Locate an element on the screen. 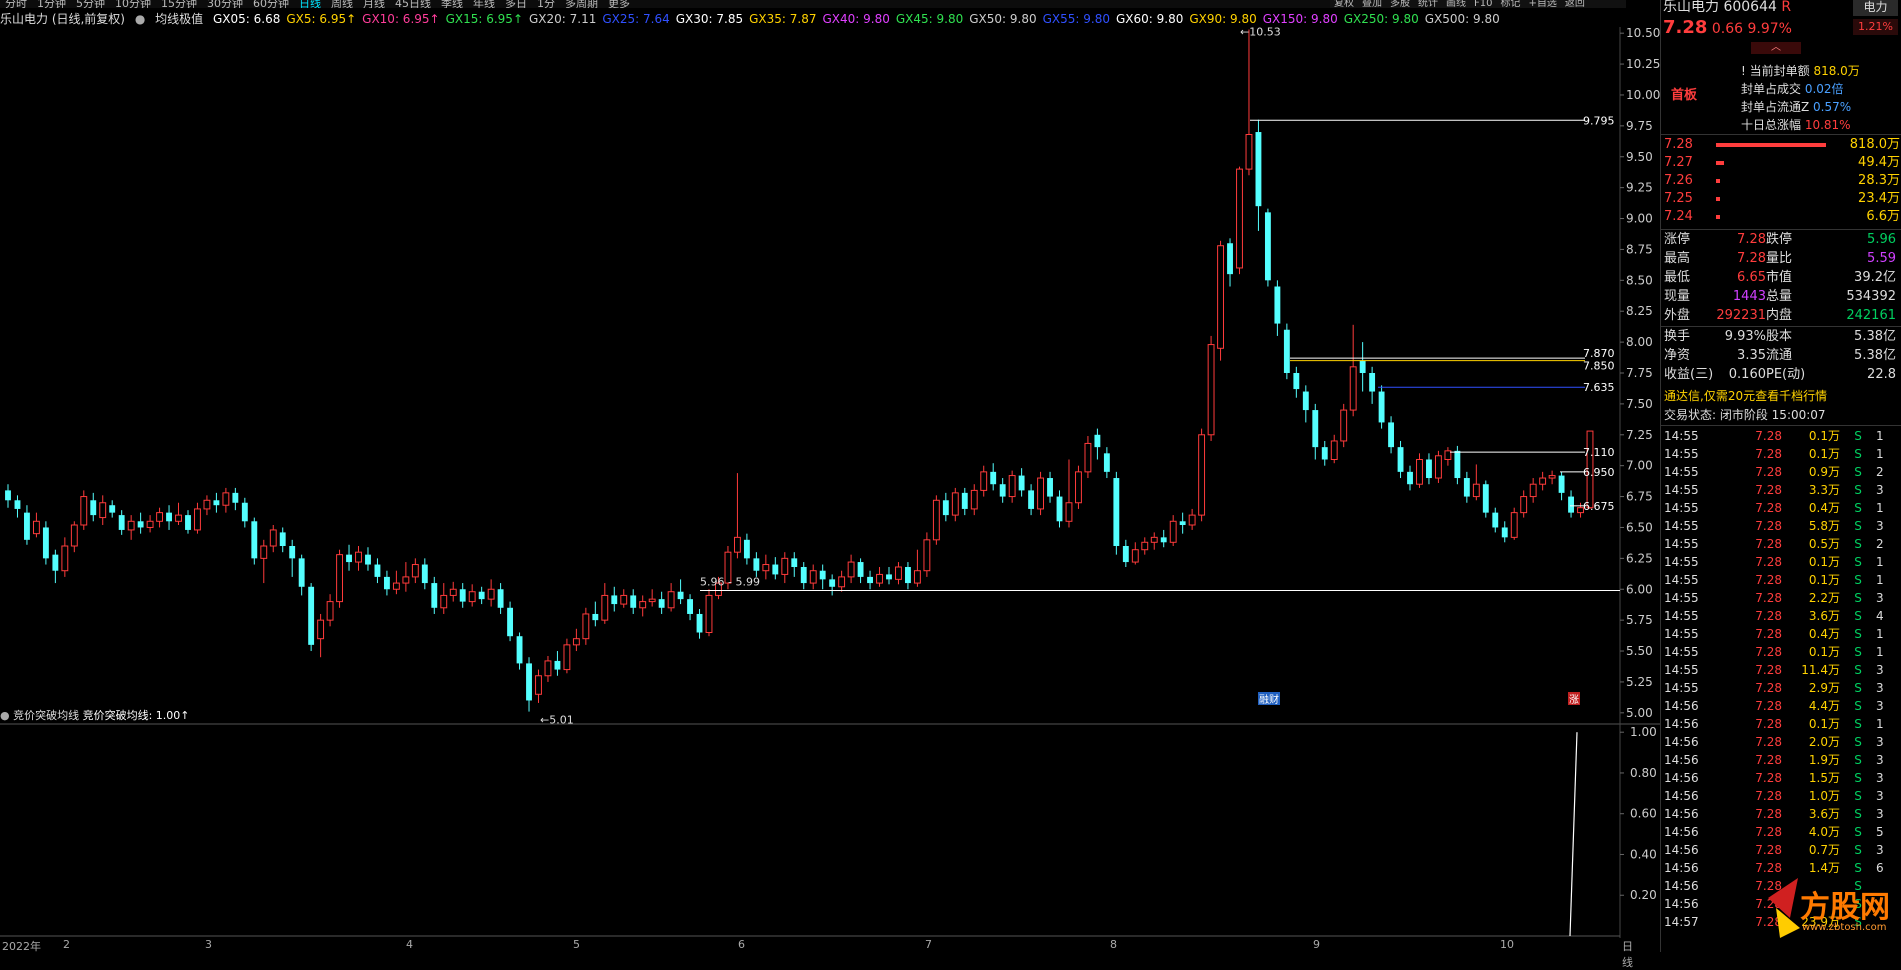 This screenshot has height=970, width=1901. y-tick-label: 6.50 is located at coordinates (1639, 527).